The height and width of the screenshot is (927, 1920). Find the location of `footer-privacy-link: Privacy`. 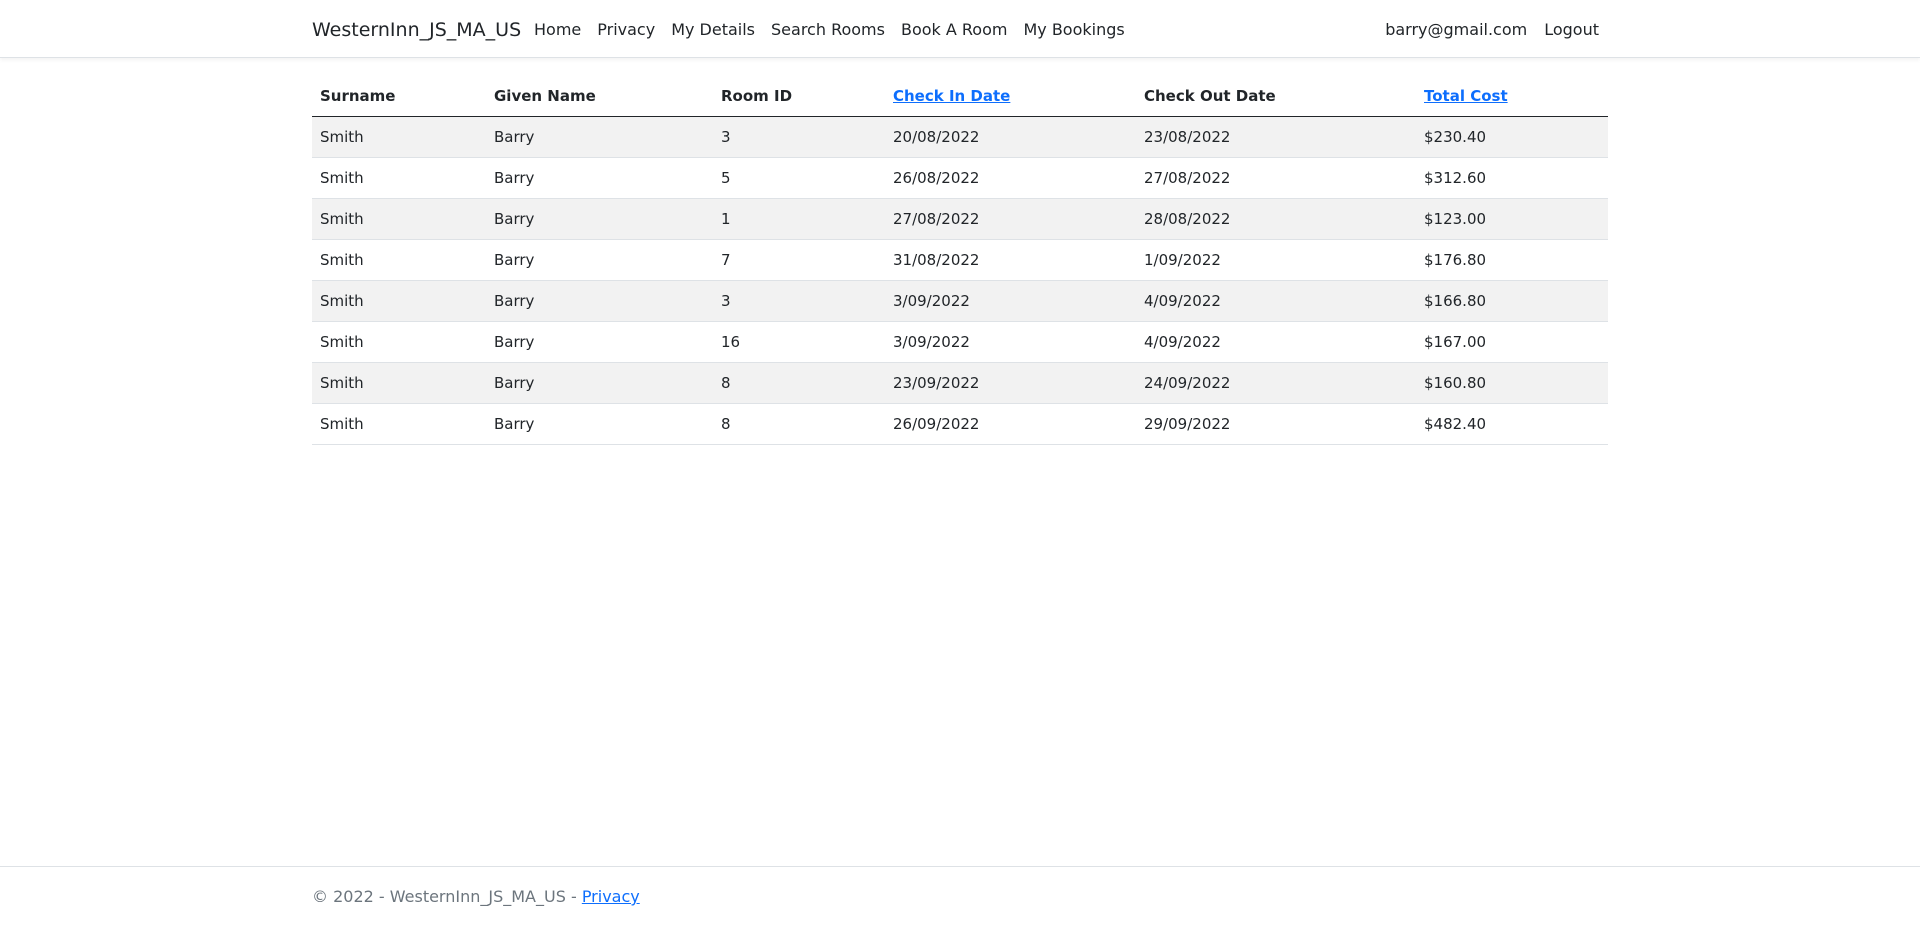

footer-privacy-link: Privacy is located at coordinates (611, 896).